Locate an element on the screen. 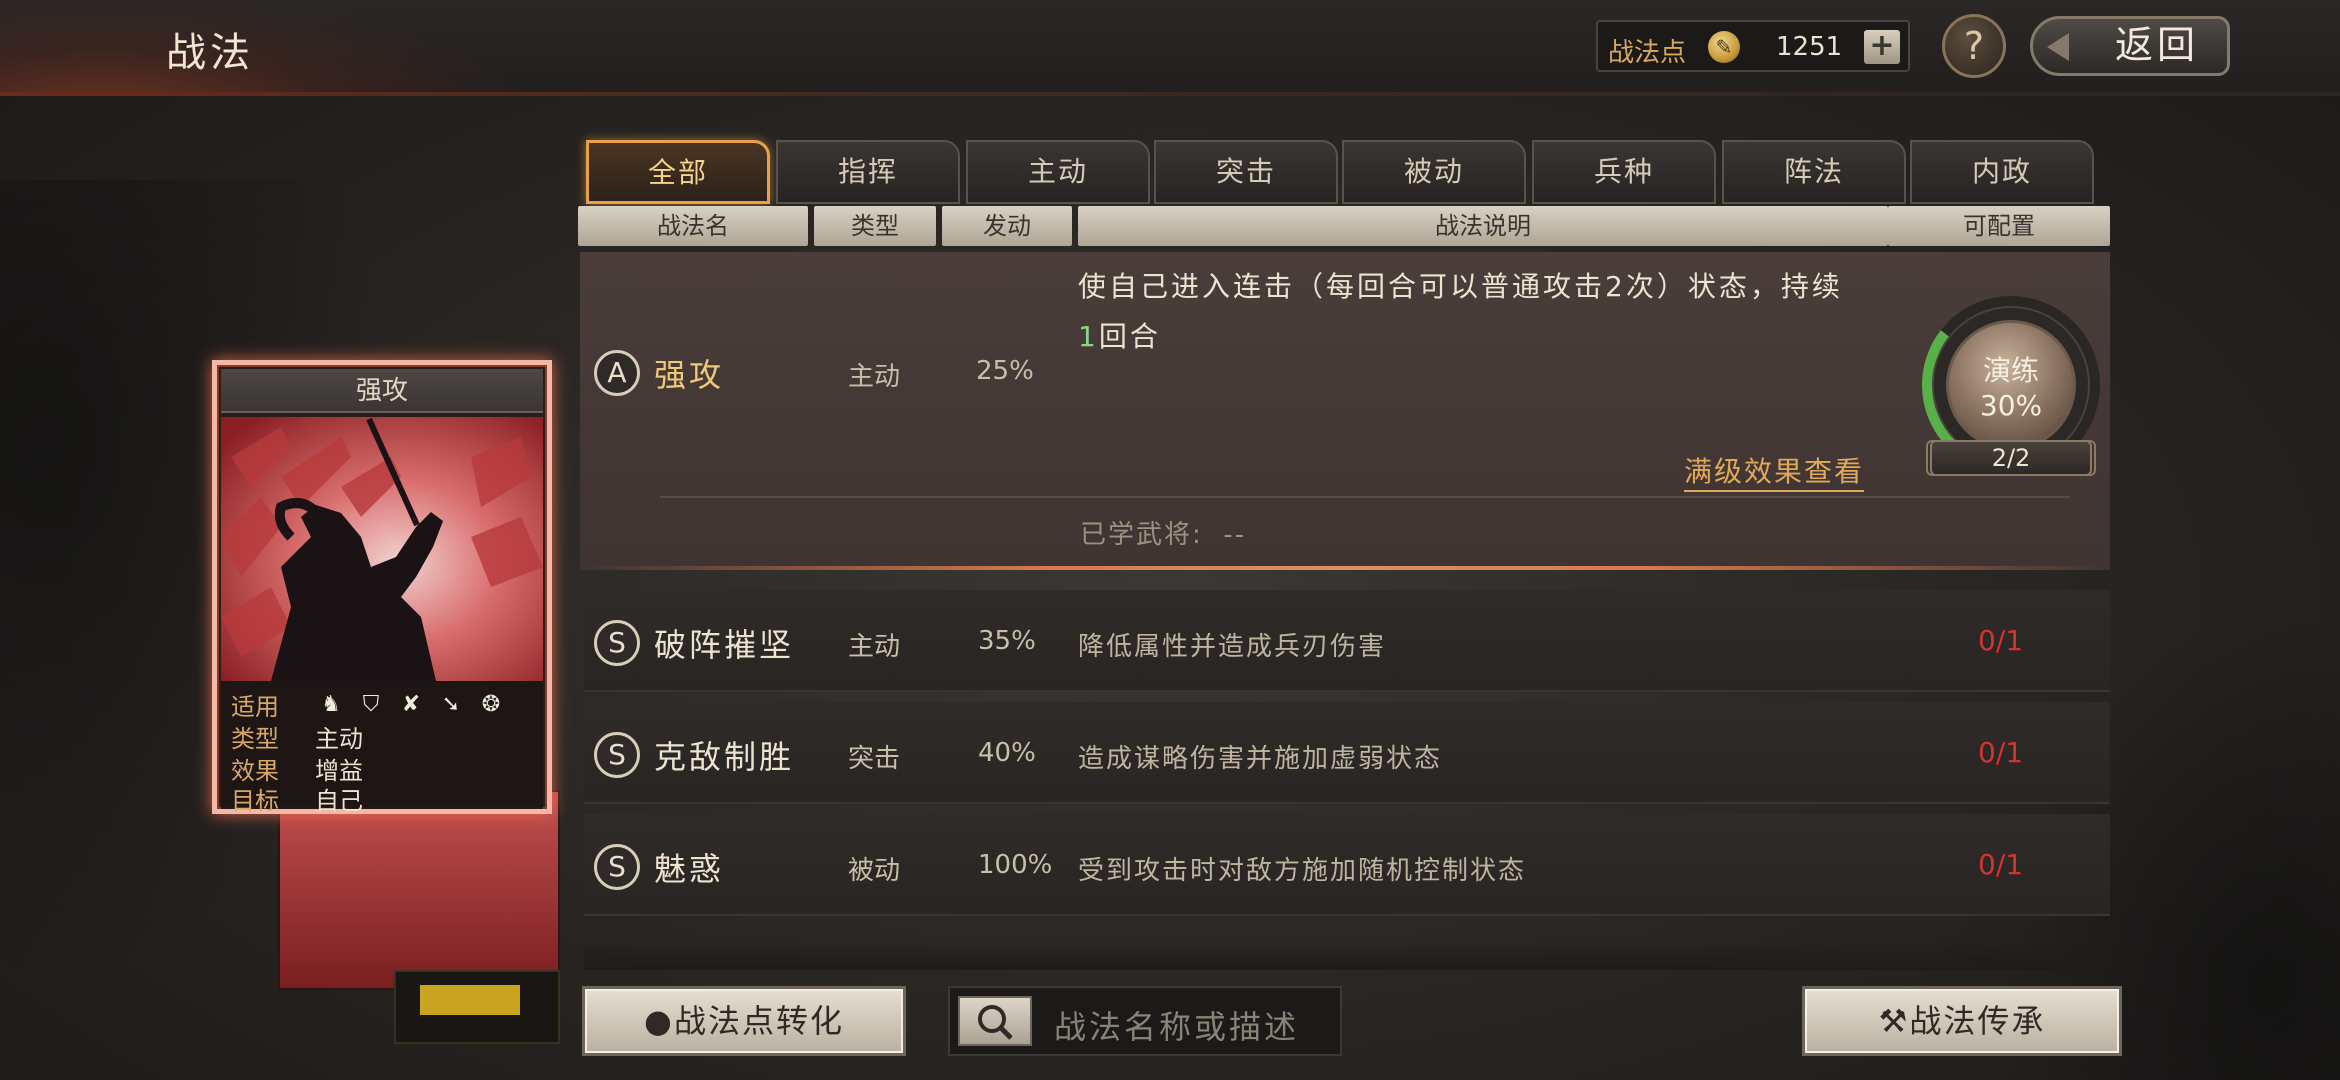  tab-formation: 阵法 is located at coordinates (1814, 172).